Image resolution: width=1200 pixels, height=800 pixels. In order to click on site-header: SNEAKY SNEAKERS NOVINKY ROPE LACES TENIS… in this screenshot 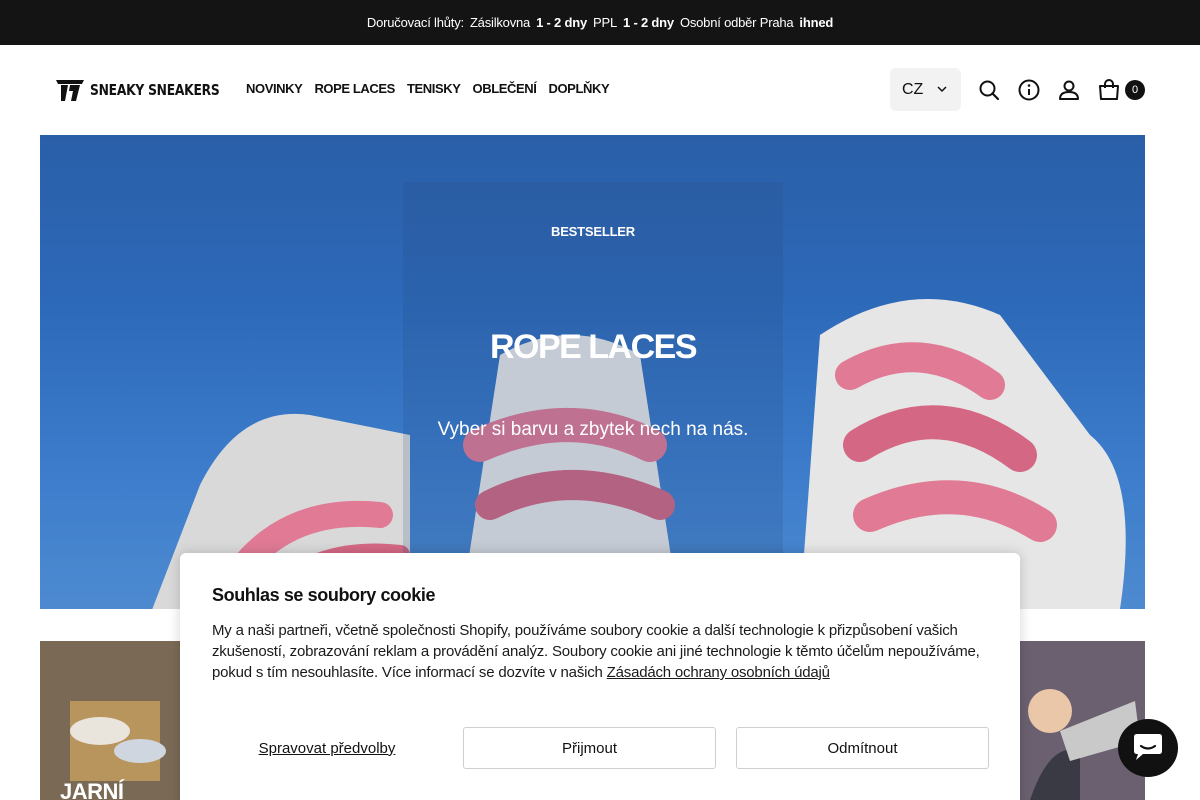, I will do `click(600, 90)`.